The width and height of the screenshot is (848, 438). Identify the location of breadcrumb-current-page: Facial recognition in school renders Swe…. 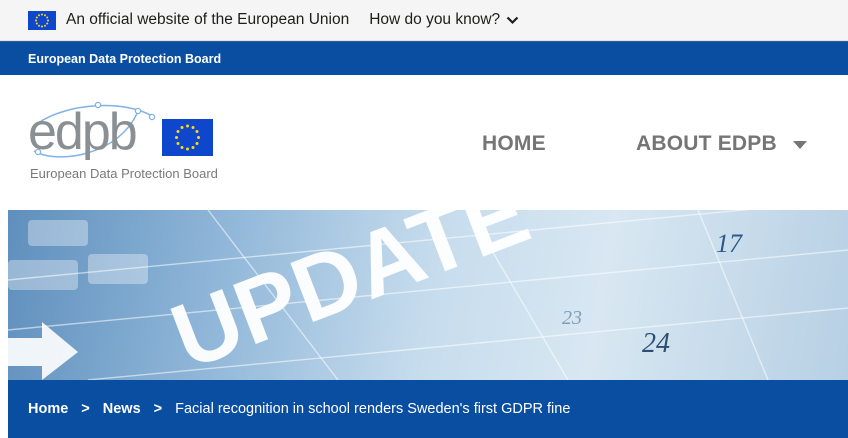
(373, 409).